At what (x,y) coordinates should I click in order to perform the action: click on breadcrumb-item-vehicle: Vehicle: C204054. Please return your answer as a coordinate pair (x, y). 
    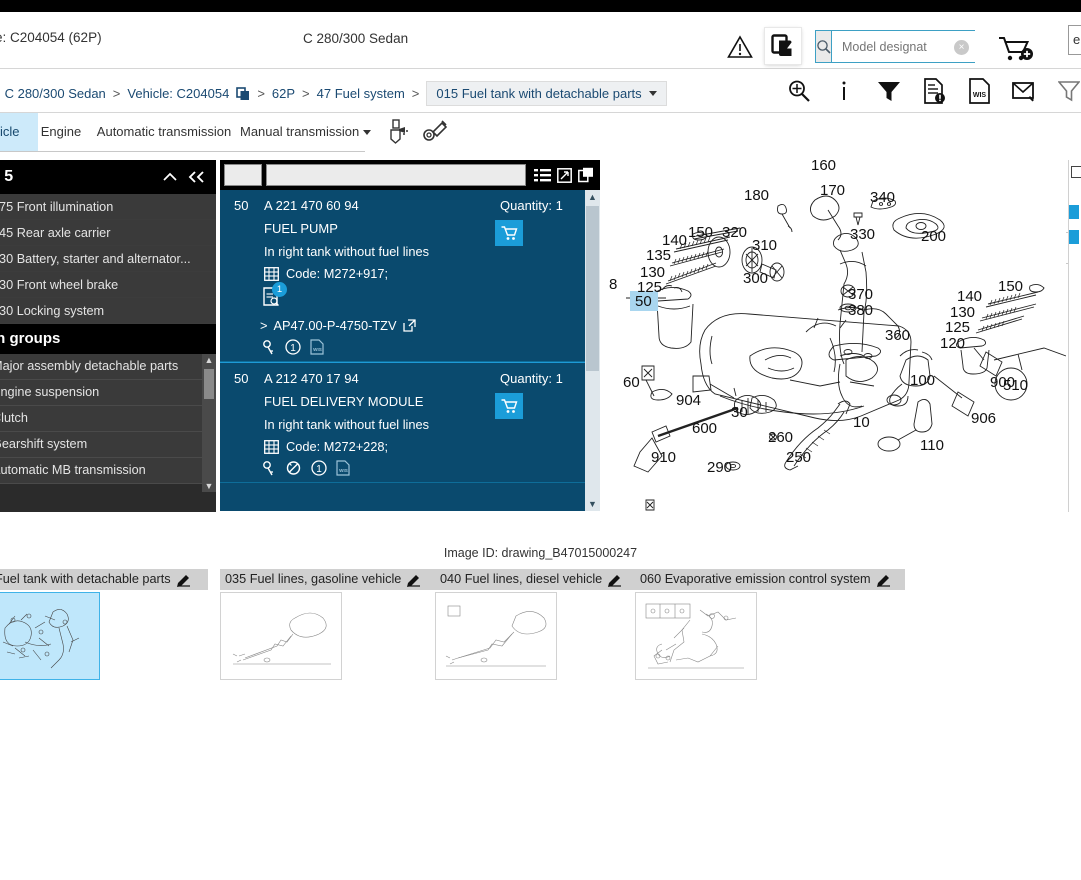
    Looking at the image, I should click on (178, 93).